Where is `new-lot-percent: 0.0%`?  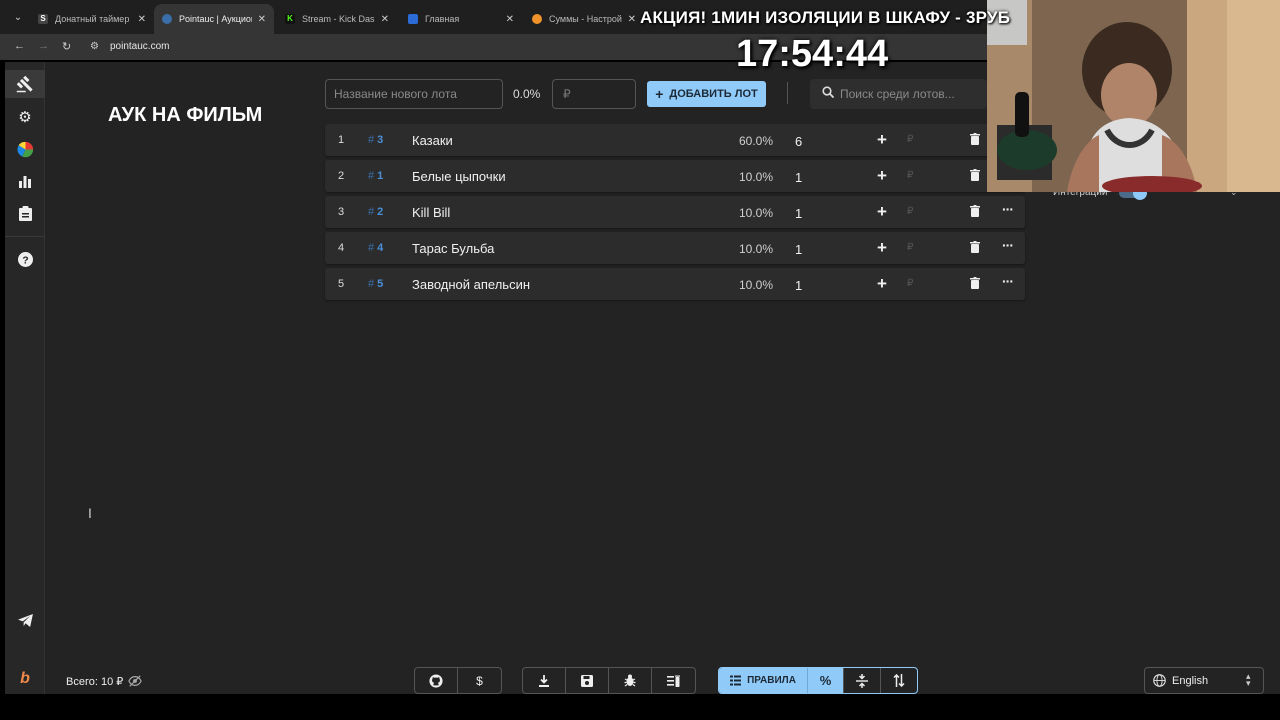 new-lot-percent: 0.0% is located at coordinates (527, 94).